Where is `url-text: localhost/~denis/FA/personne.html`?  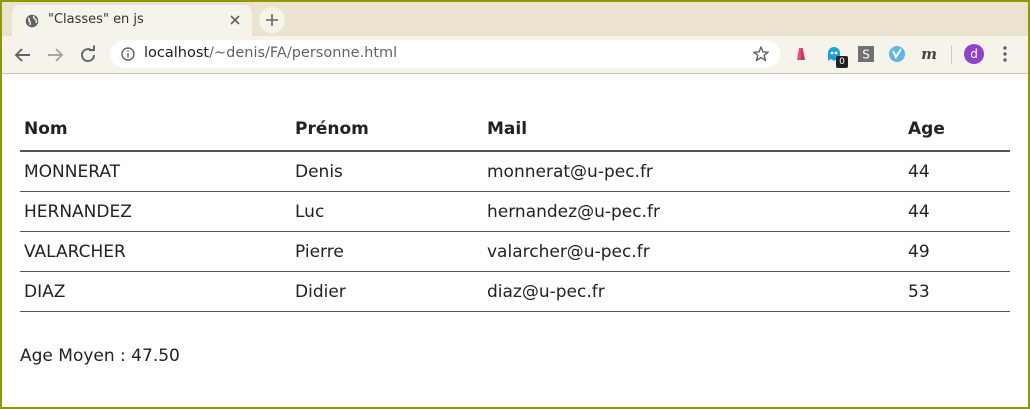
url-text: localhost/~denis/FA/personne.html is located at coordinates (270, 53).